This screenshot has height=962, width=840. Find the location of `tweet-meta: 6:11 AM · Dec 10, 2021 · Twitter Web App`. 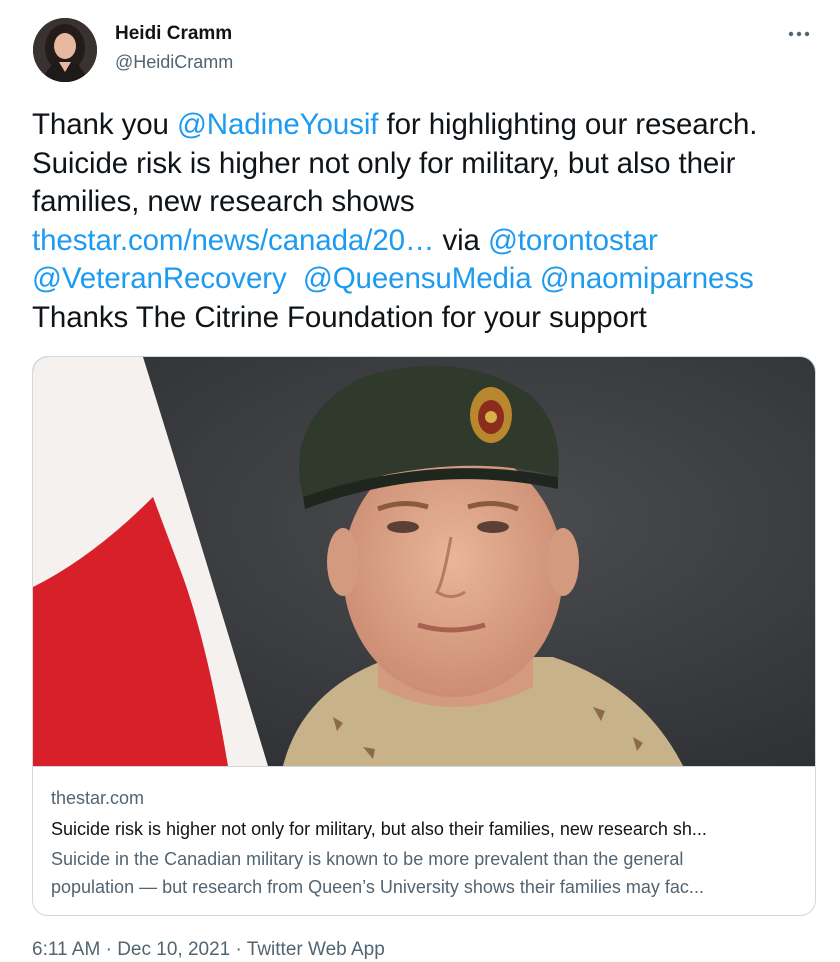

tweet-meta: 6:11 AM · Dec 10, 2021 · Twitter Web App is located at coordinates (208, 950).